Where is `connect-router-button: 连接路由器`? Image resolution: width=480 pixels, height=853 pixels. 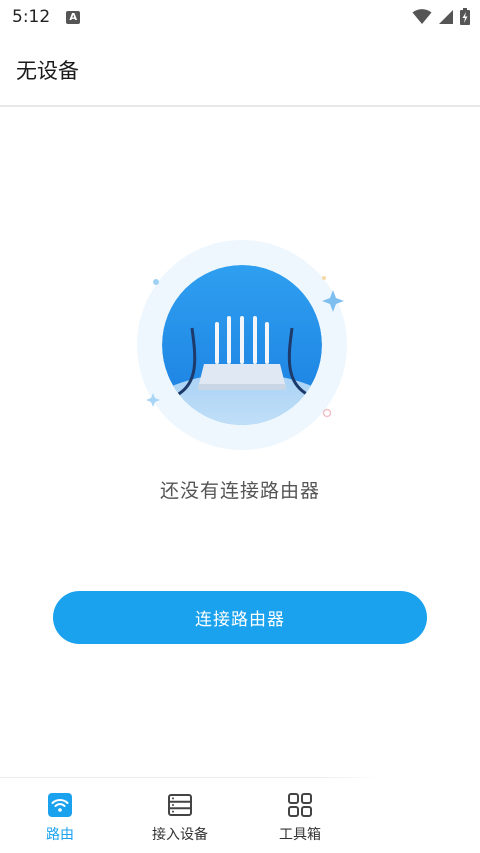
connect-router-button: 连接路由器 is located at coordinates (240, 617).